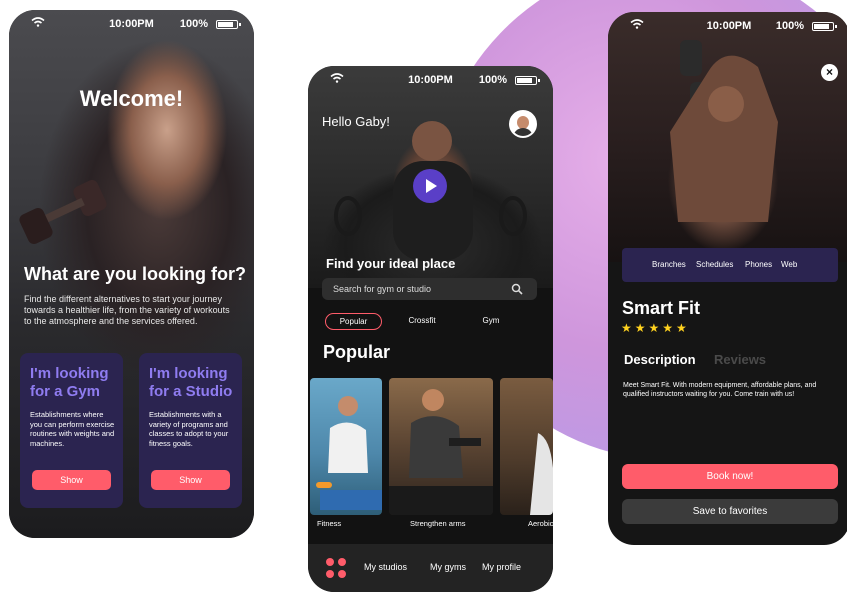  I want to click on tab-branches: Branches, so click(669, 264).